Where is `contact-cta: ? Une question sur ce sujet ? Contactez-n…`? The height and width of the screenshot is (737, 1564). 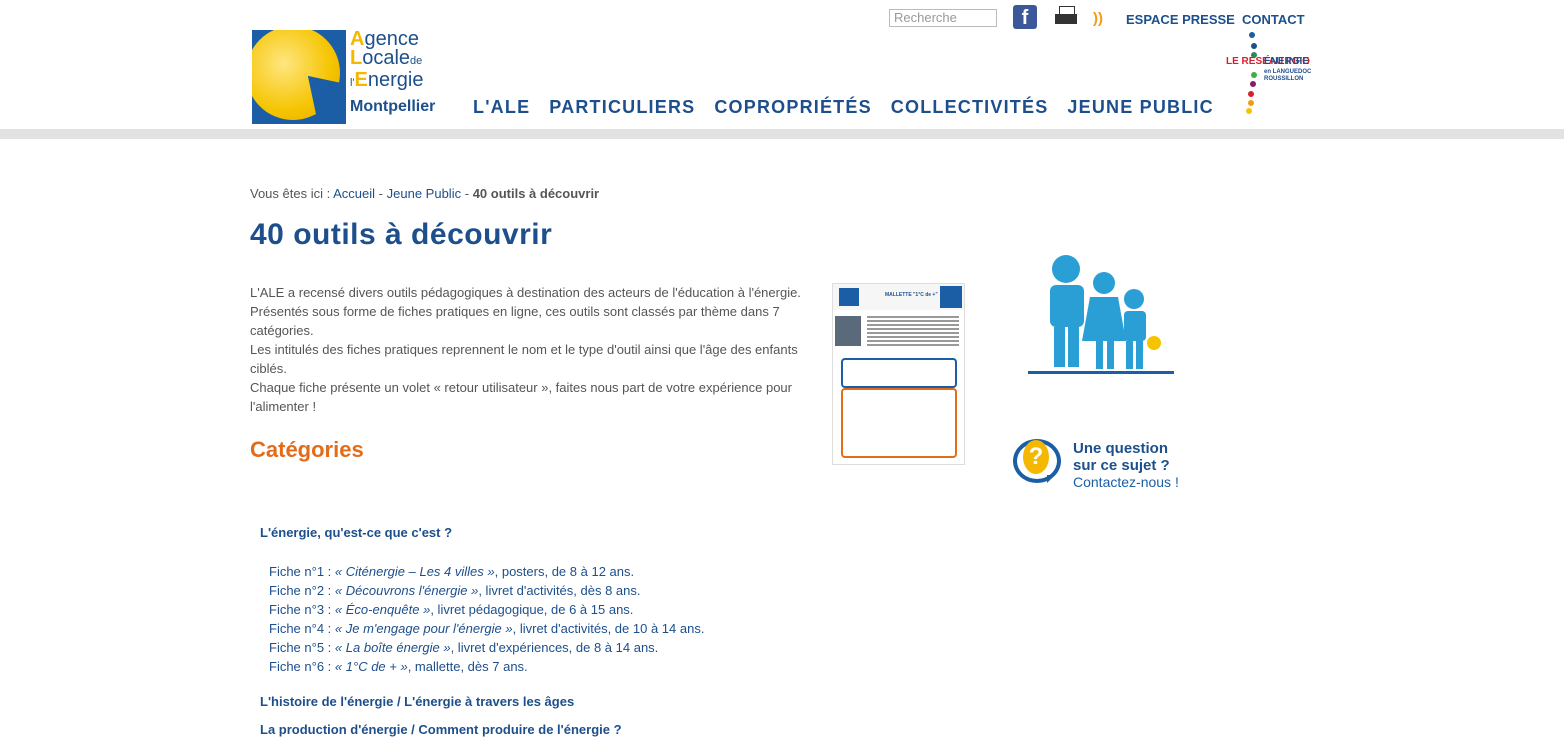
contact-cta: ? Une question sur ce sujet ? Contactez-n… is located at coordinates (1103, 465).